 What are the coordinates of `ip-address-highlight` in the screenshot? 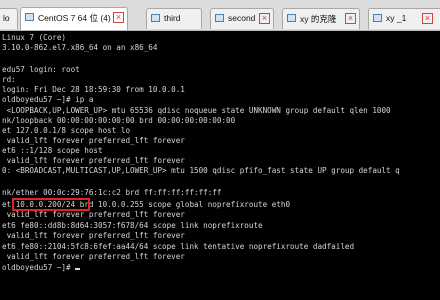 It's located at (51, 204).